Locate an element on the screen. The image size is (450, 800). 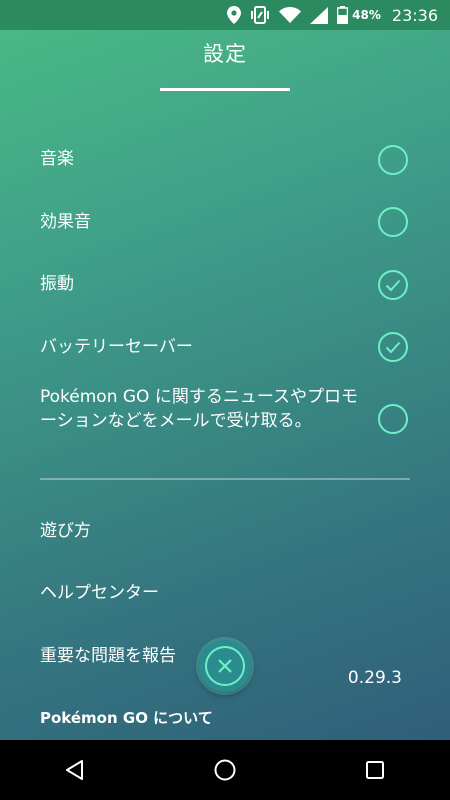
navigation-bar is located at coordinates (225, 770).